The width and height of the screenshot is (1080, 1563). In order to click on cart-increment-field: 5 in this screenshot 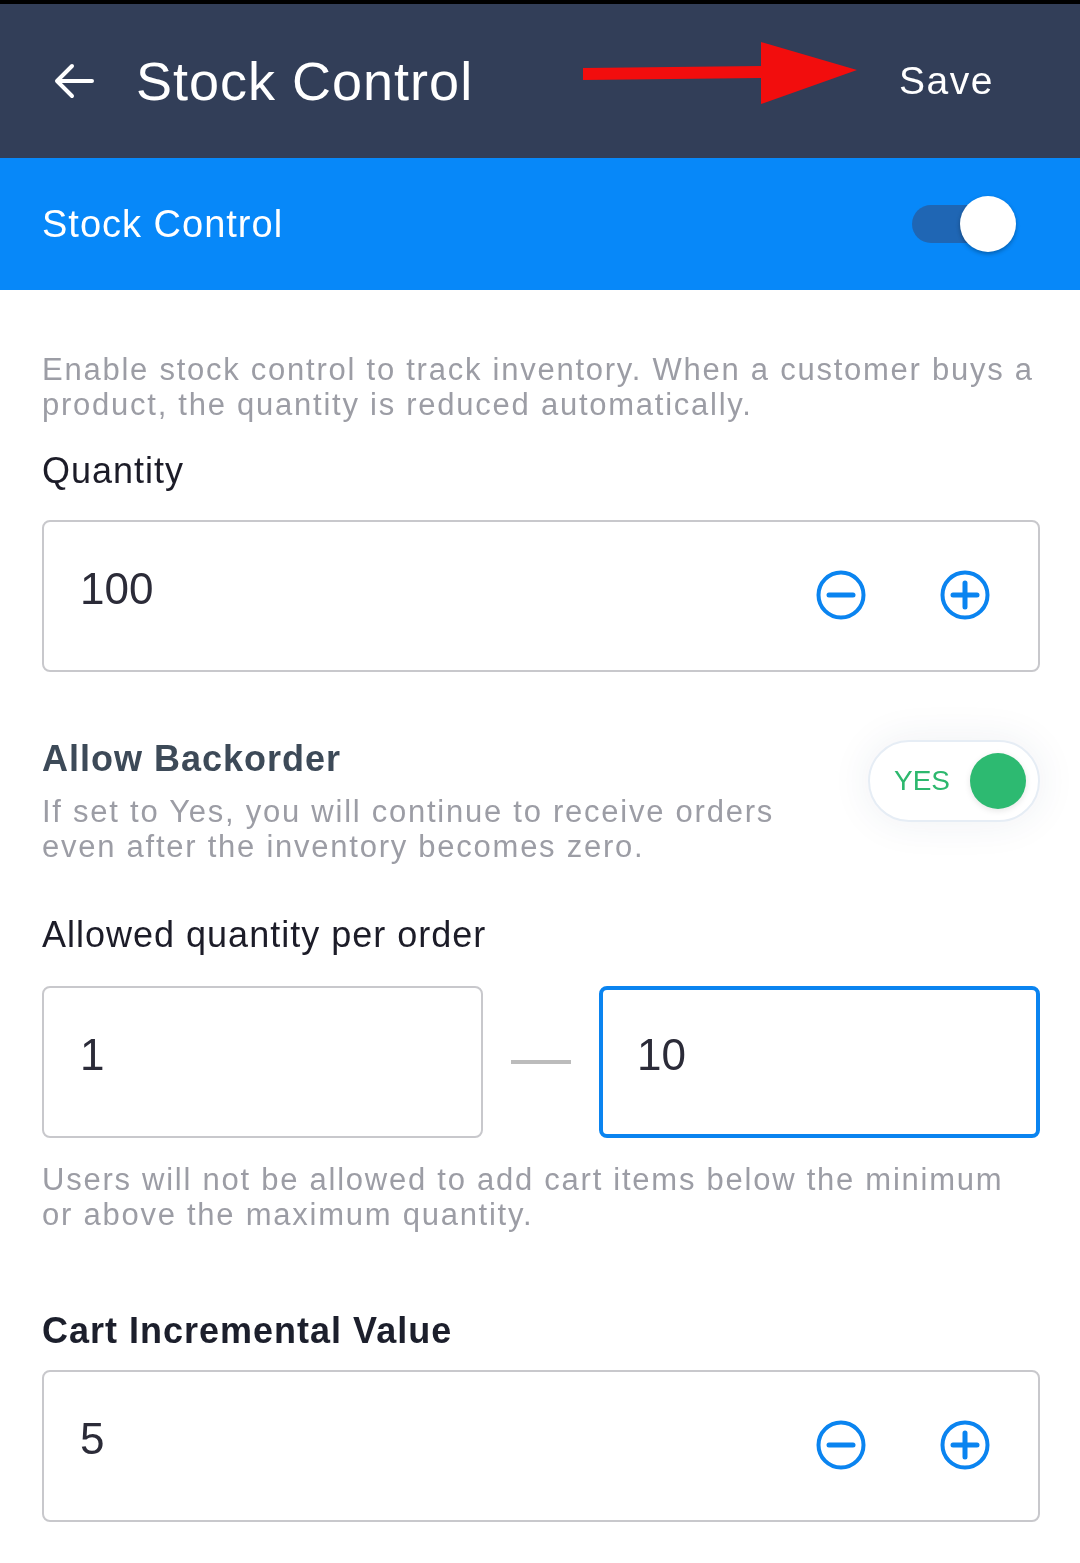, I will do `click(541, 1446)`.